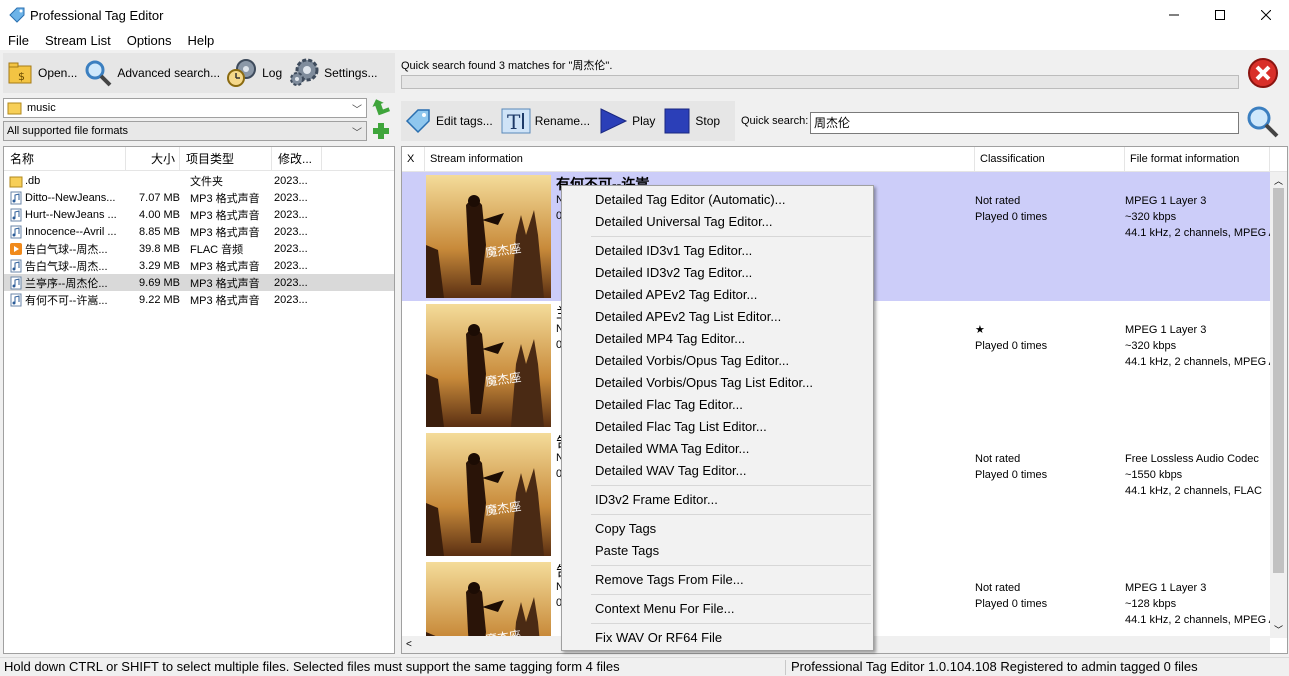 The image size is (1289, 676). What do you see at coordinates (78, 40) in the screenshot?
I see `menu-stream-list: Stream List` at bounding box center [78, 40].